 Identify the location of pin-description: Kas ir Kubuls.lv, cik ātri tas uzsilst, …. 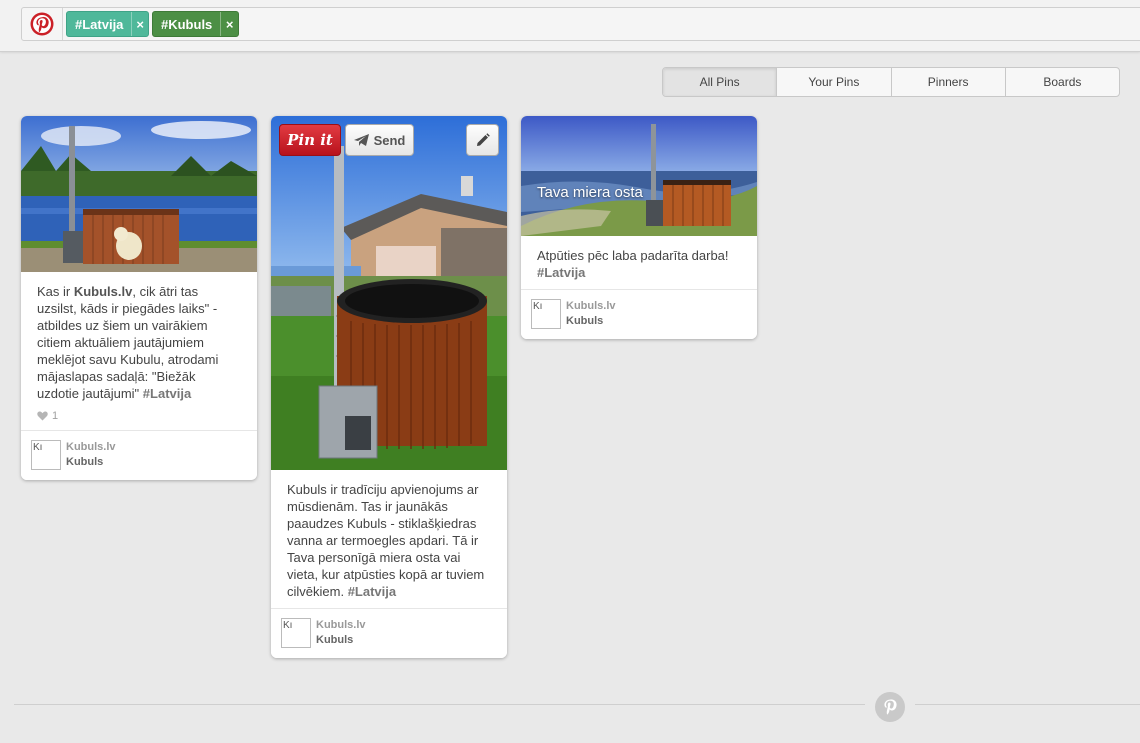
(139, 341).